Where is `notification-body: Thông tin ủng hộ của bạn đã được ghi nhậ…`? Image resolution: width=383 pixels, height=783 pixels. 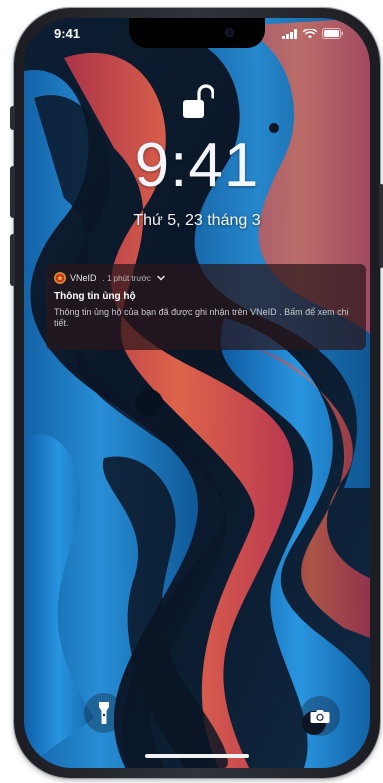 notification-body: Thông tin ủng hộ của bạn đã được ghi nhậ… is located at coordinates (201, 317).